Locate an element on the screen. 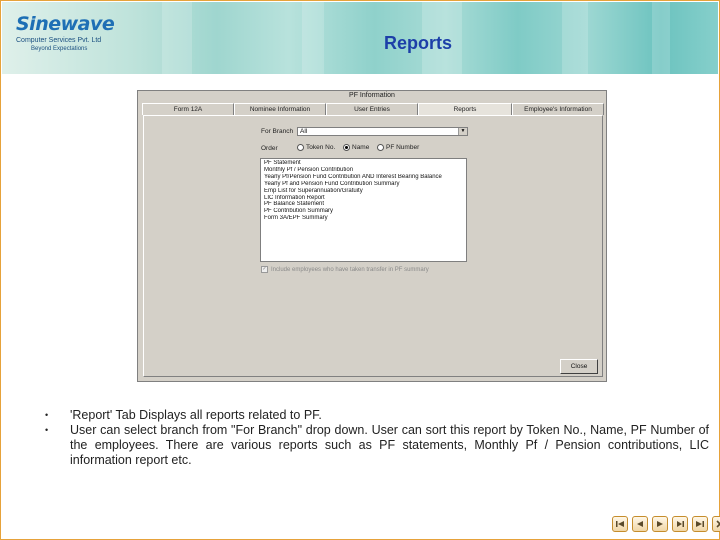 The width and height of the screenshot is (720, 540). list-item: PF Statement is located at coordinates (363, 163).